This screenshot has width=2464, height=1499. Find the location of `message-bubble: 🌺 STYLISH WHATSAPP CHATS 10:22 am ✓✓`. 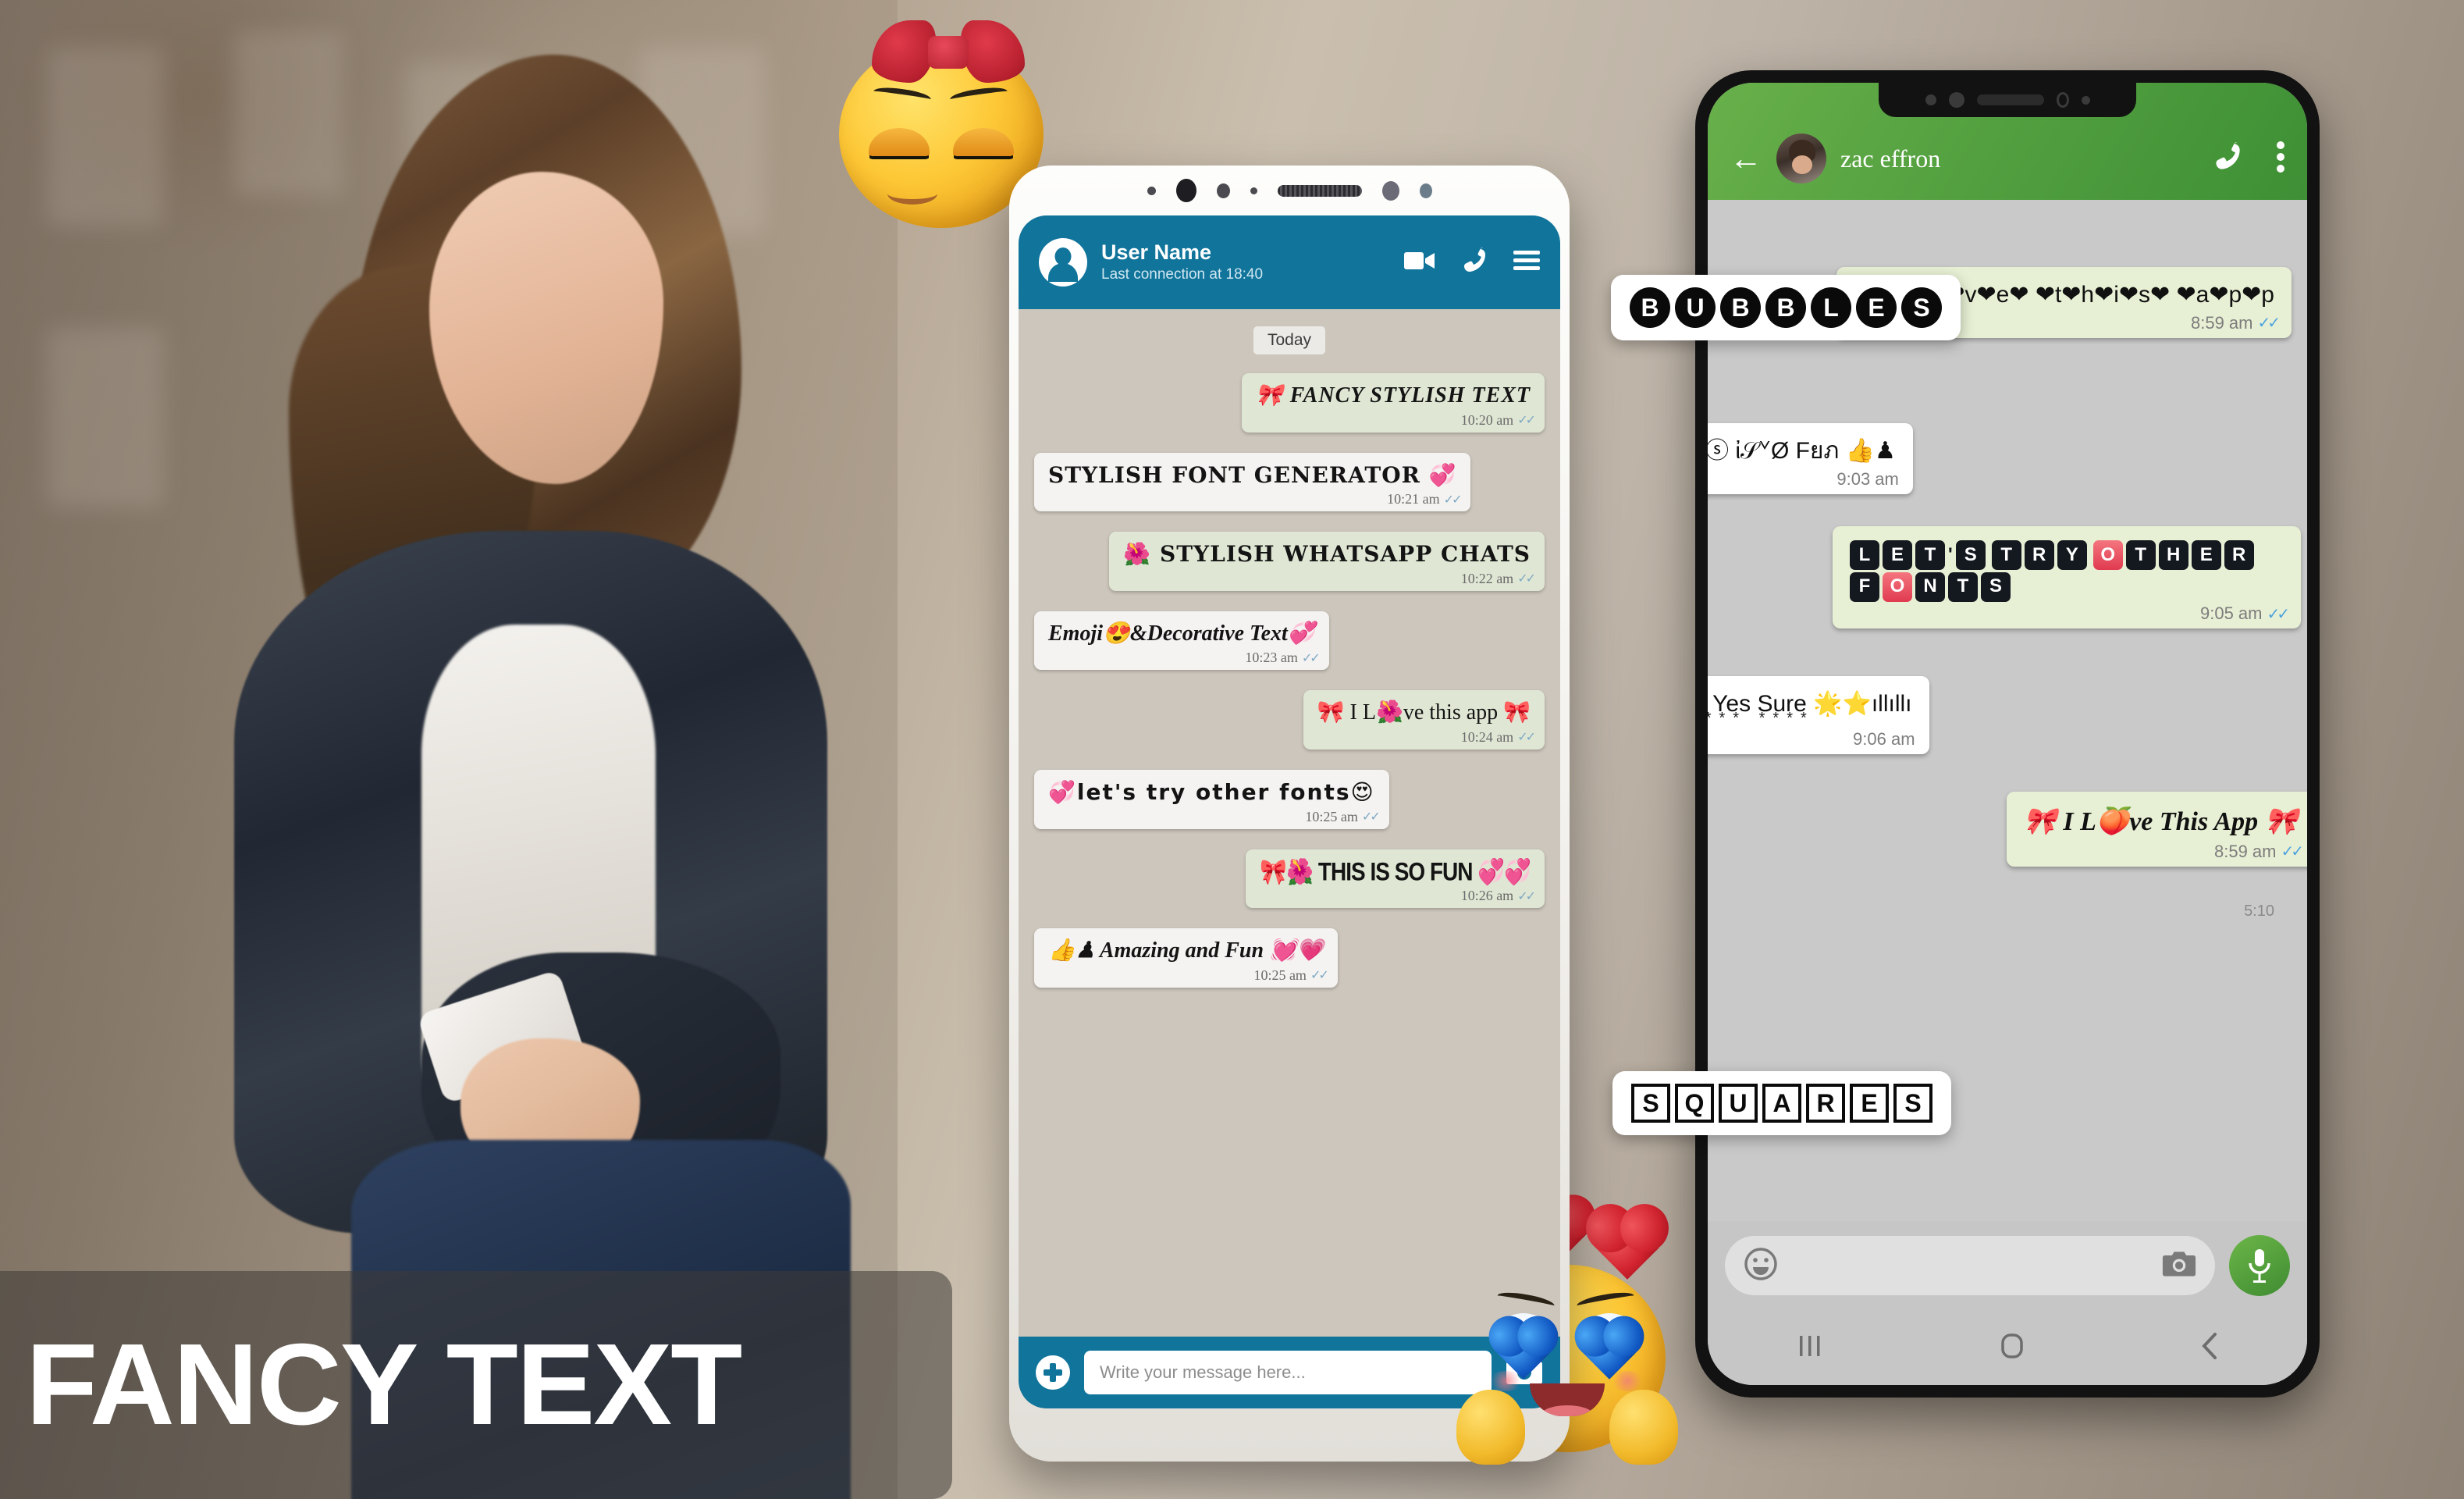

message-bubble: 🌺 STYLISH WHATSAPP CHATS 10:22 am ✓✓ is located at coordinates (1327, 561).